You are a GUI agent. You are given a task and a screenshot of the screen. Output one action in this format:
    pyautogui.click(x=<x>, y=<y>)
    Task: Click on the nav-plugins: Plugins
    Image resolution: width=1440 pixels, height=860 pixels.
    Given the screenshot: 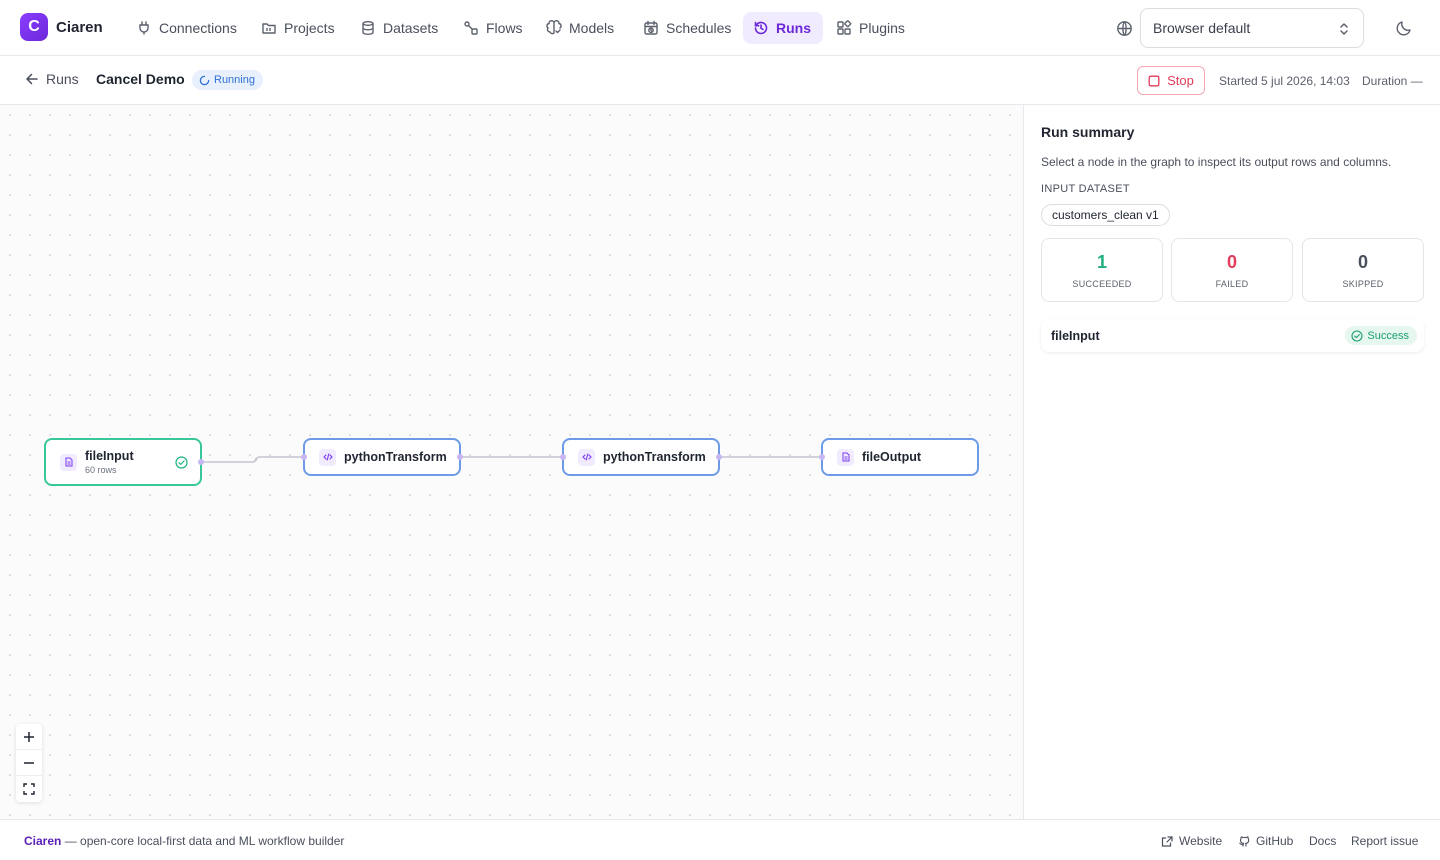 What is the action you would take?
    pyautogui.click(x=871, y=28)
    